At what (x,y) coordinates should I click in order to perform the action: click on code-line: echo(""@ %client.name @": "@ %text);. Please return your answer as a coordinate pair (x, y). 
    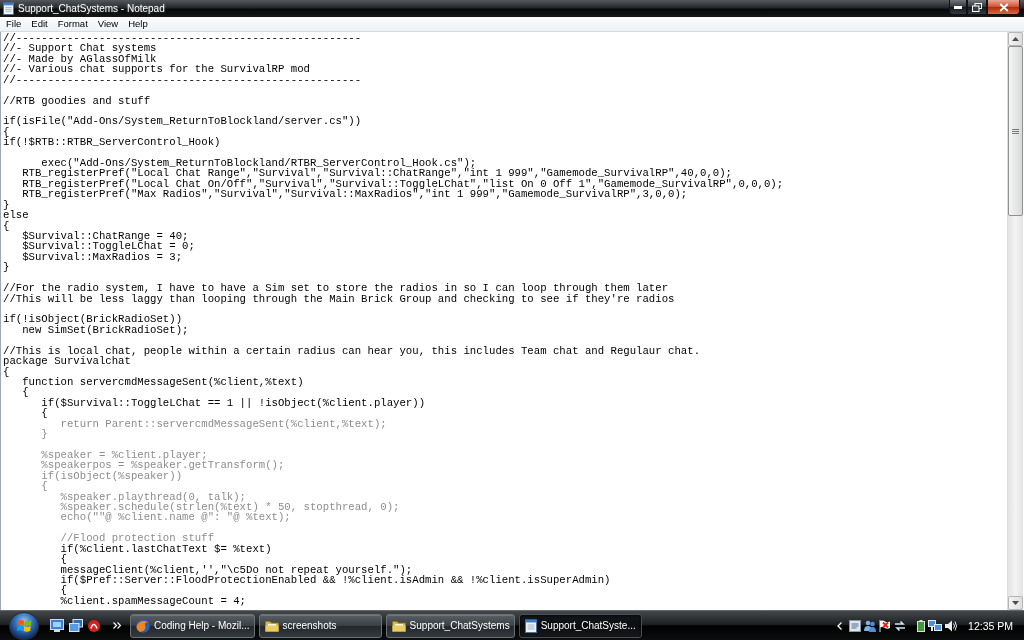
    Looking at the image, I should click on (175, 517).